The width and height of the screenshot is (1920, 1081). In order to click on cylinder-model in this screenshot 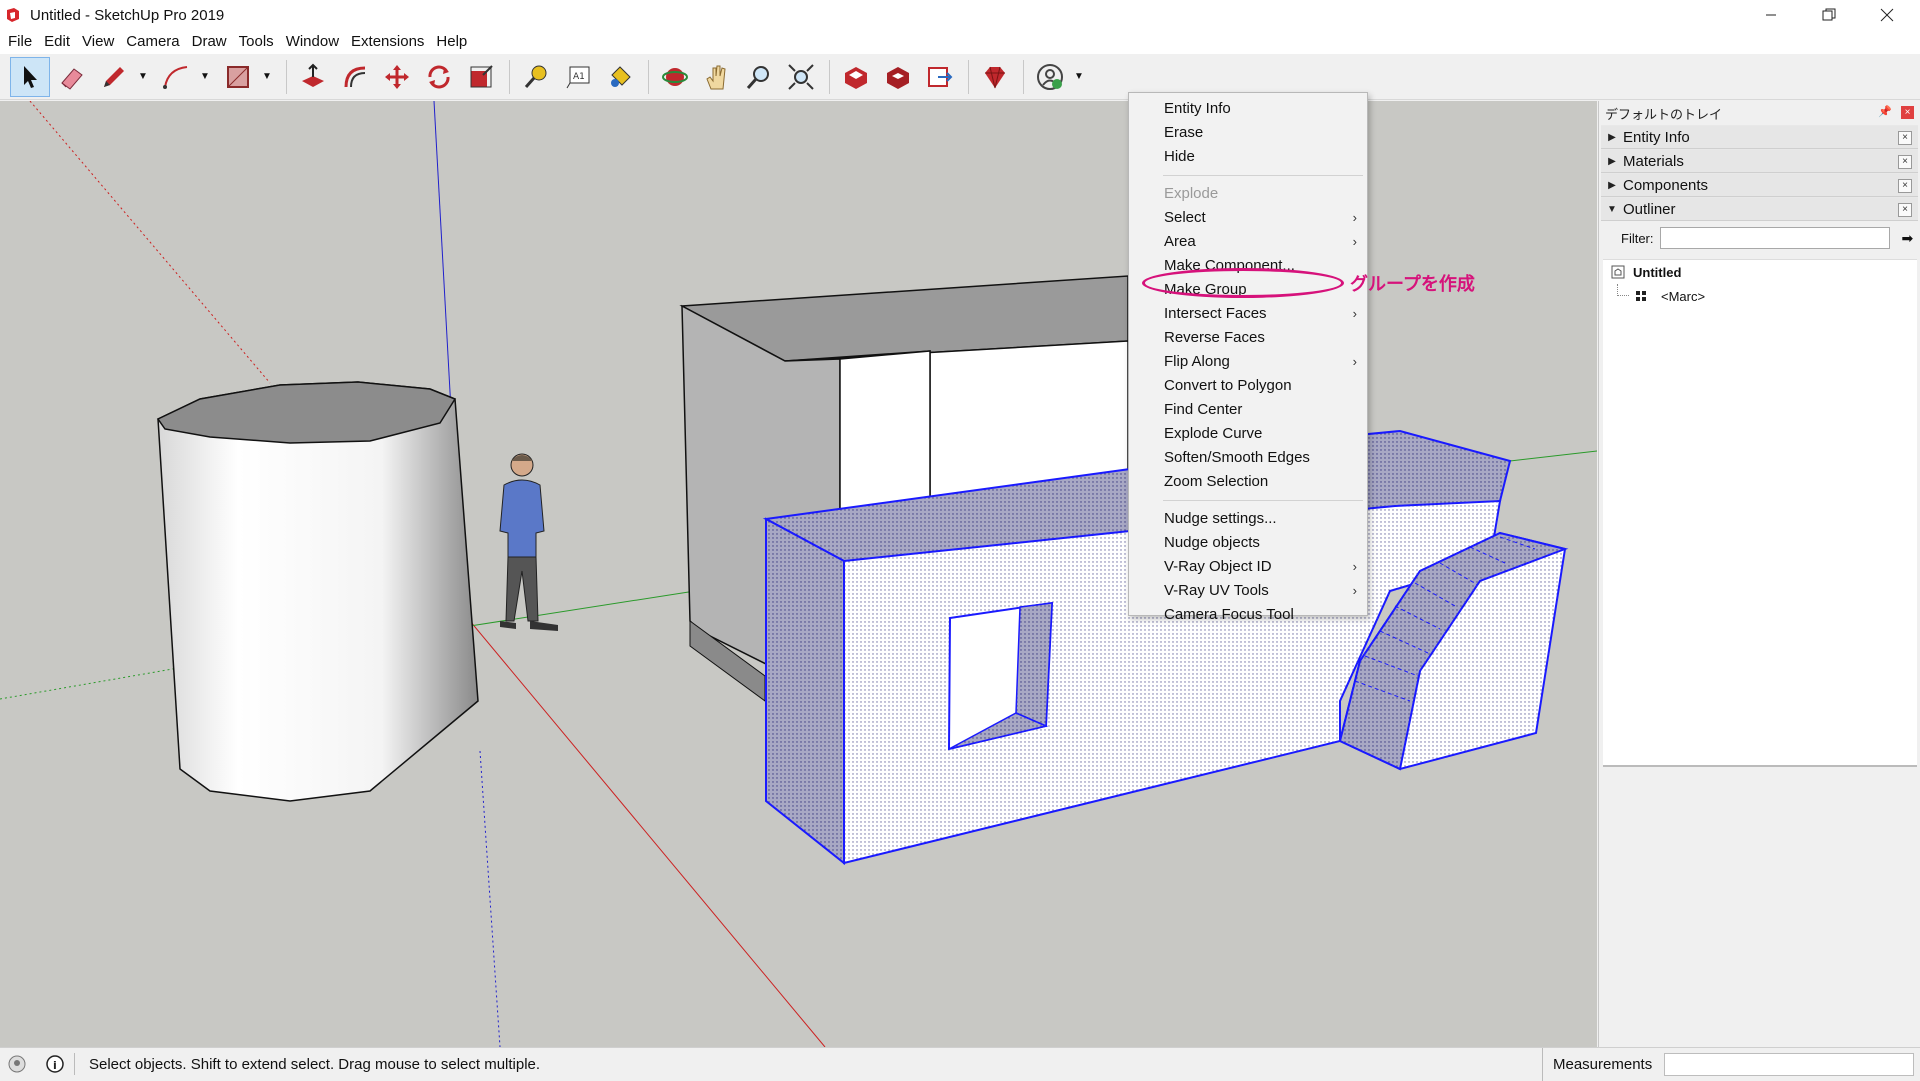, I will do `click(317, 591)`.